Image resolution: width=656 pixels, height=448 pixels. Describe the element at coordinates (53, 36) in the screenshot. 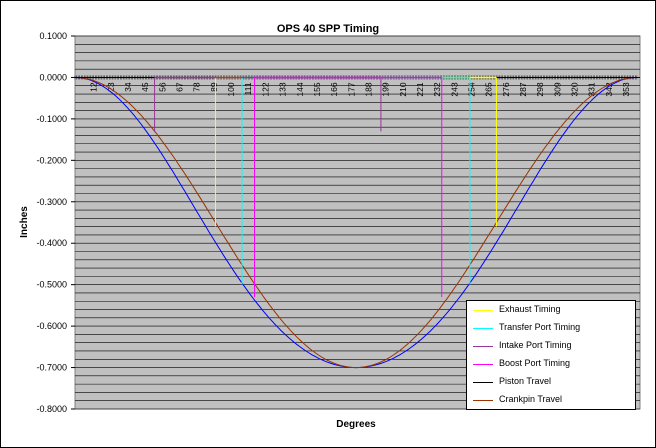

I see `y-tick-label: 0.1000` at that location.